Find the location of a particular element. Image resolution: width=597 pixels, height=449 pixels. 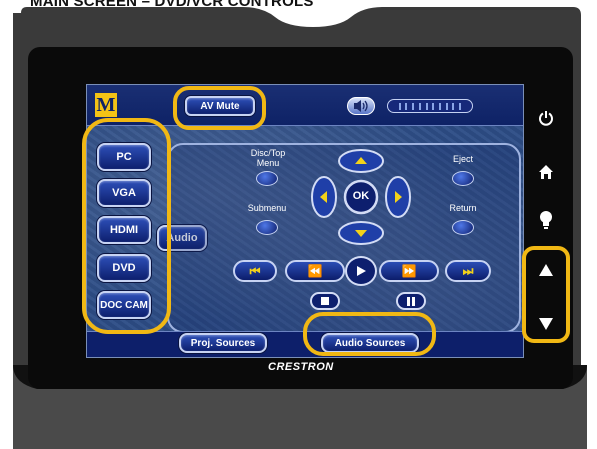

home-icon is located at coordinates (546, 172).